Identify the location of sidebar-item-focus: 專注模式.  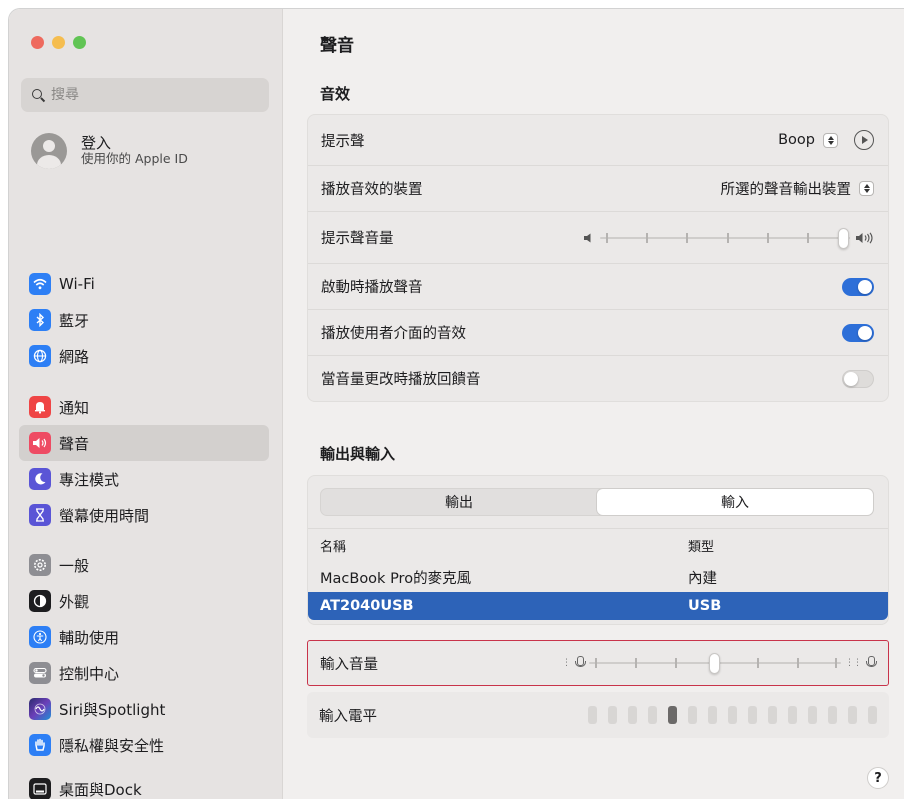
(144, 479).